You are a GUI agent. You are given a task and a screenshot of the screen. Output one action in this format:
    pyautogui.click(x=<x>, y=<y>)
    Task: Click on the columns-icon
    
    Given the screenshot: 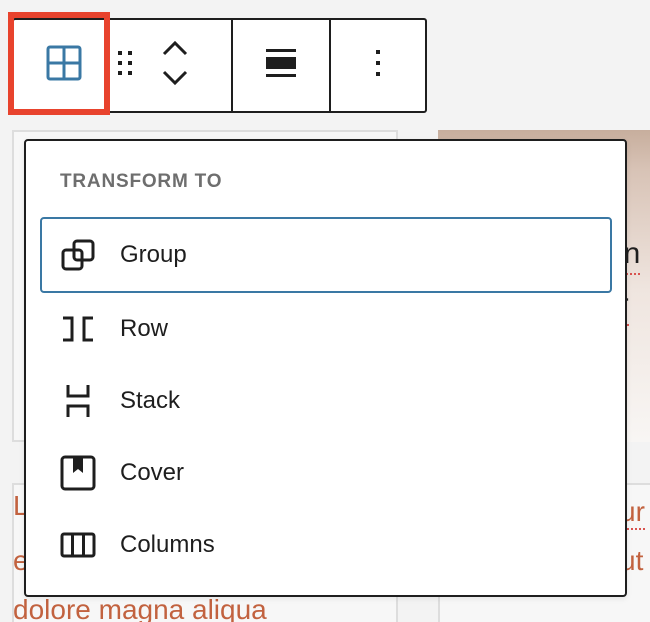 What is the action you would take?
    pyautogui.click(x=78, y=545)
    